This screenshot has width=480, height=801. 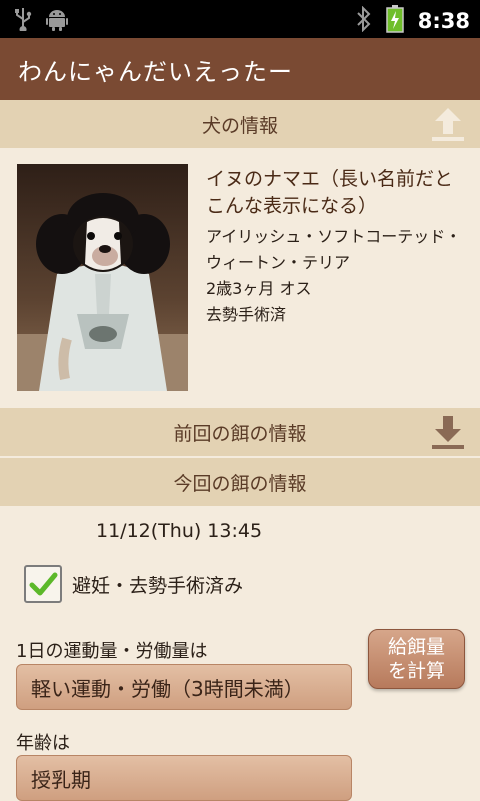 I want to click on calculate-feeding-button: 給餌量 を計算, so click(x=416, y=659).